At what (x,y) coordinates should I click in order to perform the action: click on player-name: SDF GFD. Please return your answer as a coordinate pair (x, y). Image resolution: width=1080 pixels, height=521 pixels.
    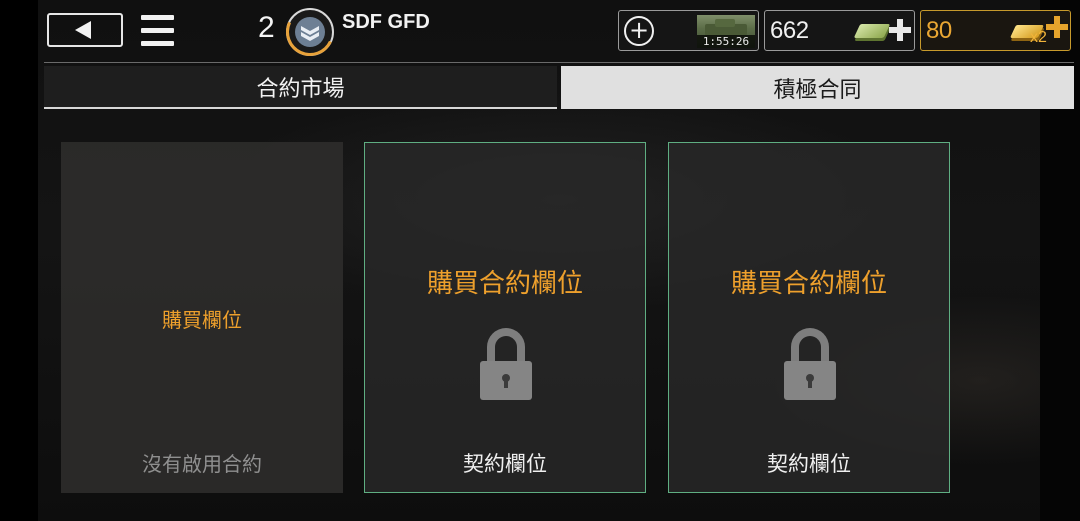
    Looking at the image, I should click on (386, 22).